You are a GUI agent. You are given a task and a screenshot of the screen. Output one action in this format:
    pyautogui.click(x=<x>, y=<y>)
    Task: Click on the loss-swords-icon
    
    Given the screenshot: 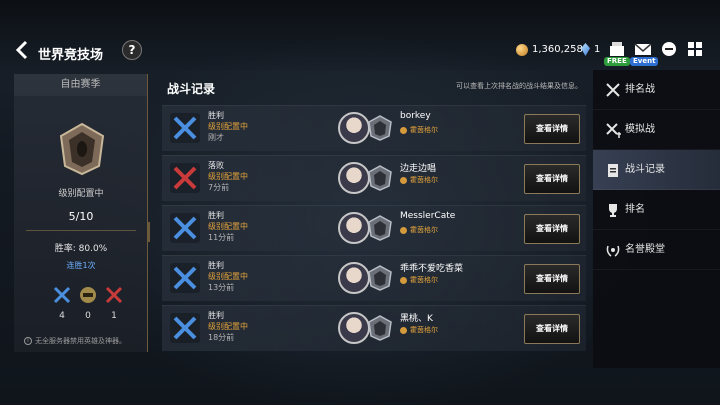 What is the action you would take?
    pyautogui.click(x=114, y=295)
    